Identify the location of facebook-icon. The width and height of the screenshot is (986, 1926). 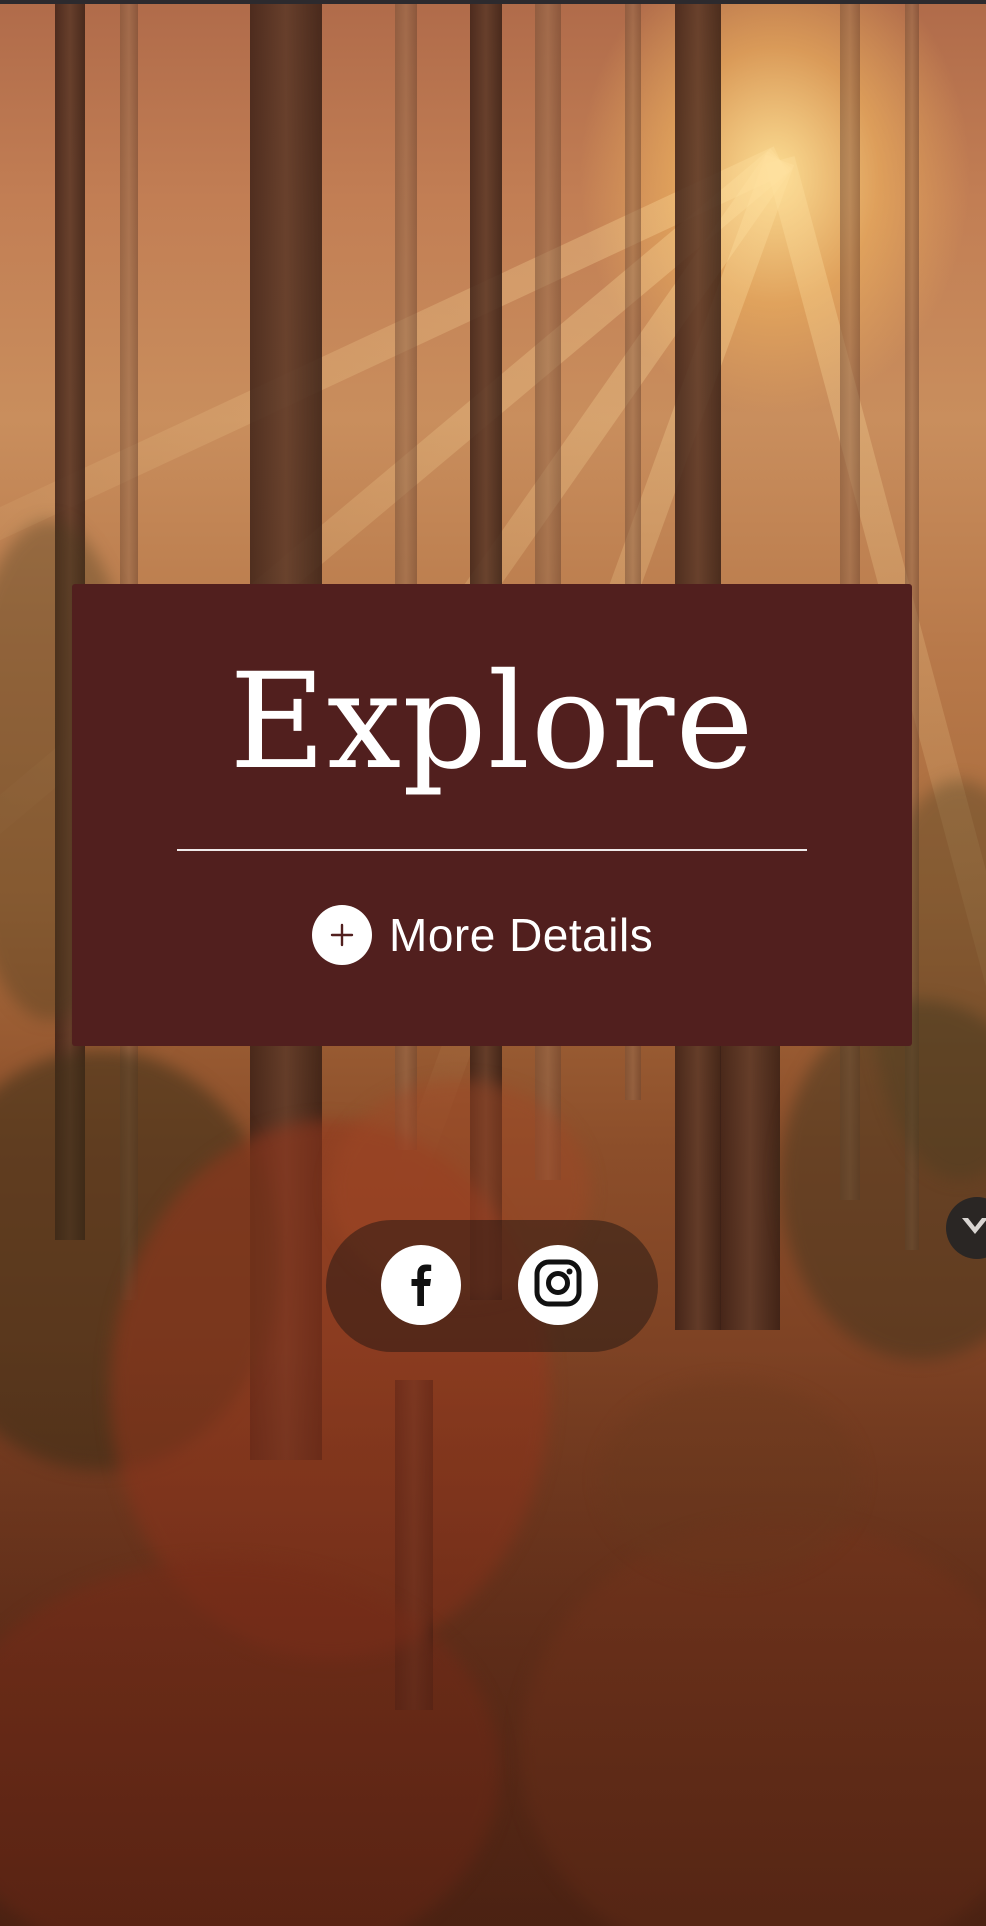
(421, 1285).